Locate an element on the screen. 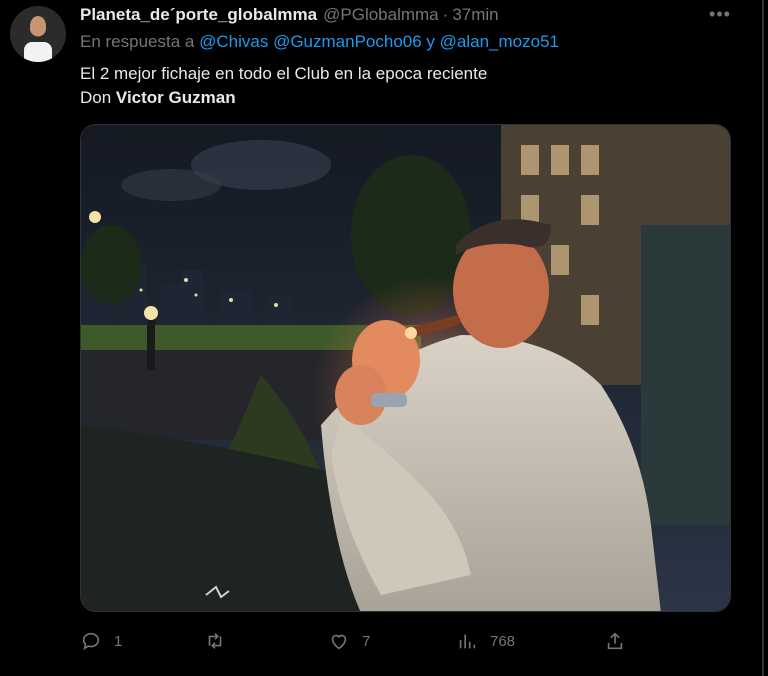  tweet-text-prefix: Don is located at coordinates (96, 97).